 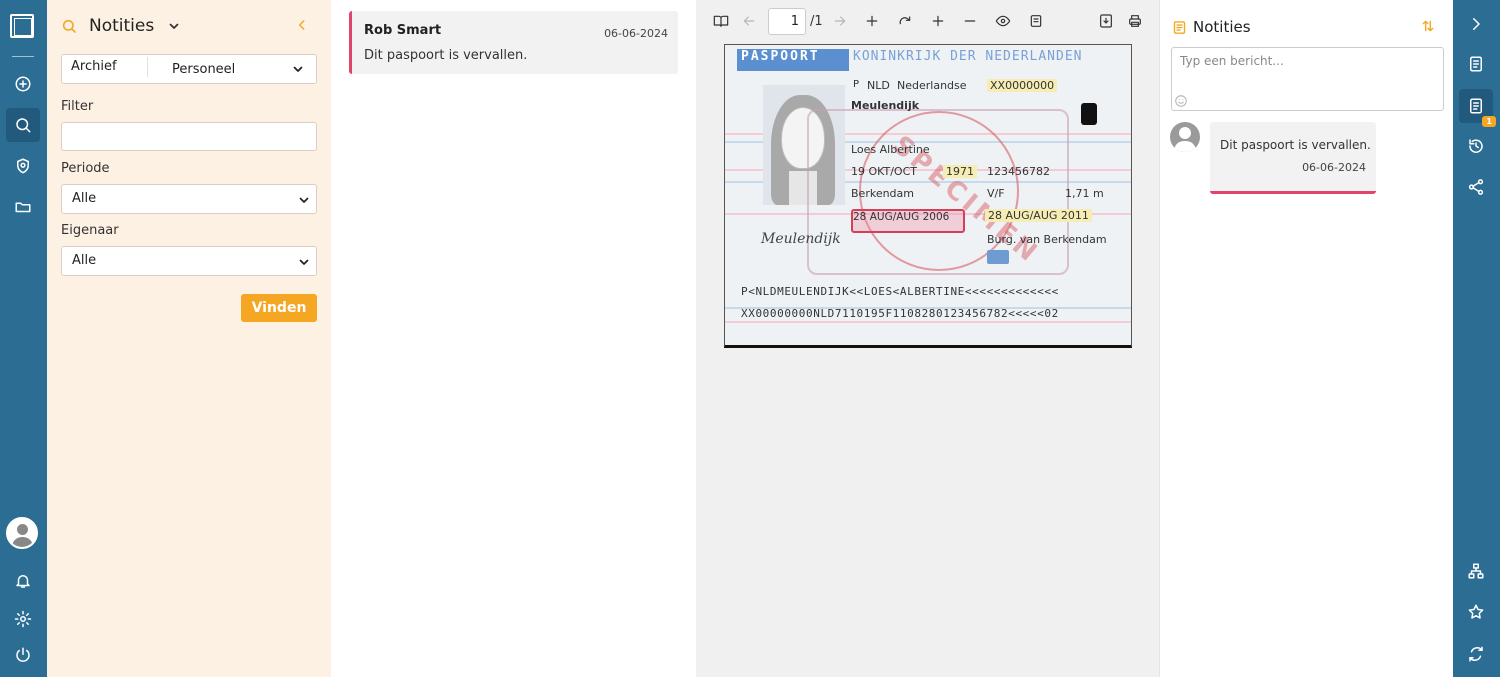 What do you see at coordinates (1179, 27) in the screenshot?
I see `note-icon` at bounding box center [1179, 27].